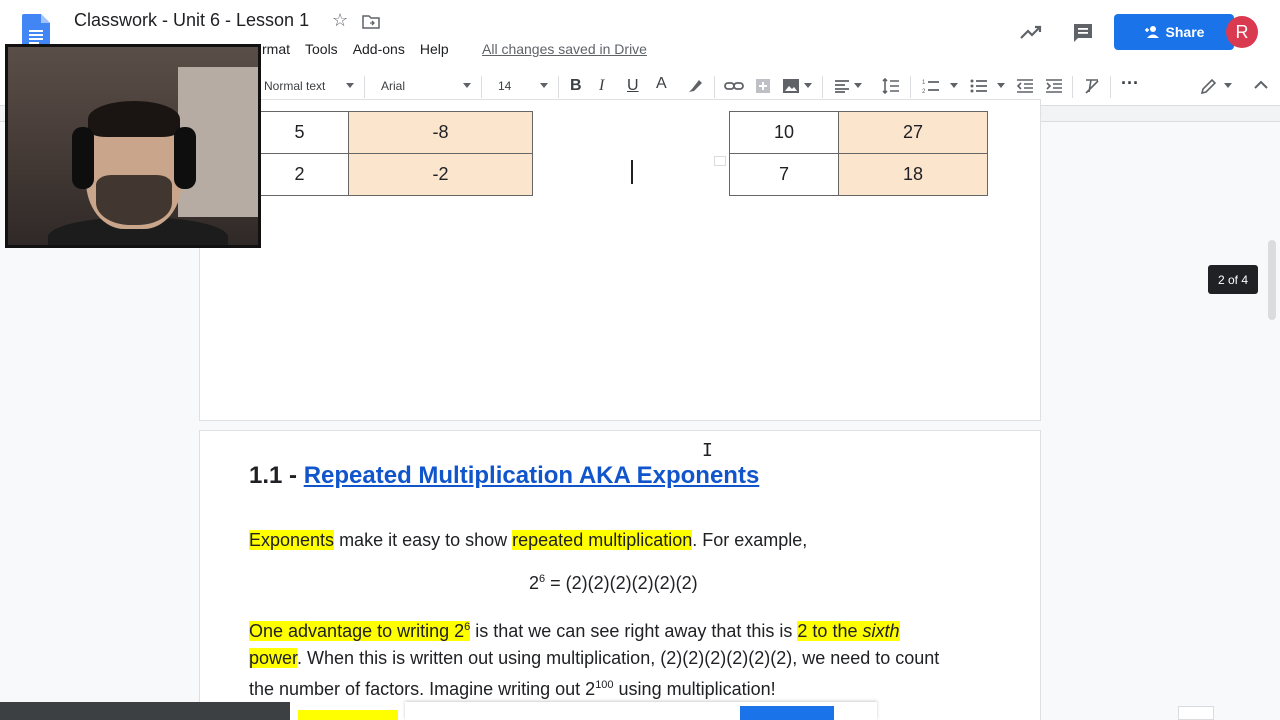 This screenshot has height=720, width=1280. What do you see at coordinates (544, 85) in the screenshot?
I see `size-dropdown-icon` at bounding box center [544, 85].